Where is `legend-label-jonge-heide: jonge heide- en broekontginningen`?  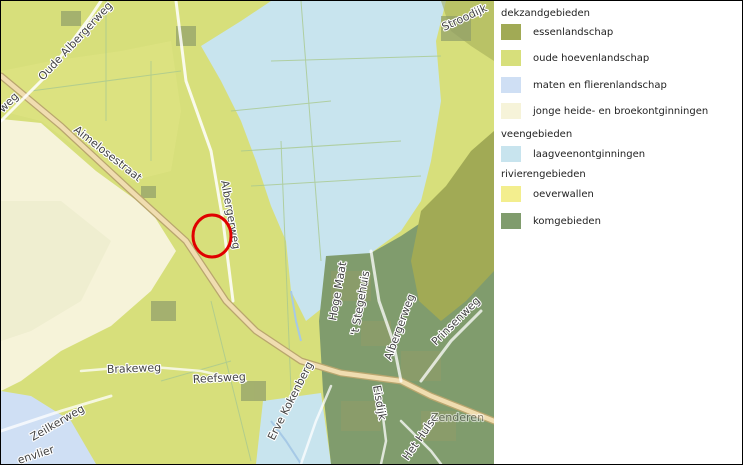 legend-label-jonge-heide: jonge heide- en broekontginningen is located at coordinates (621, 111).